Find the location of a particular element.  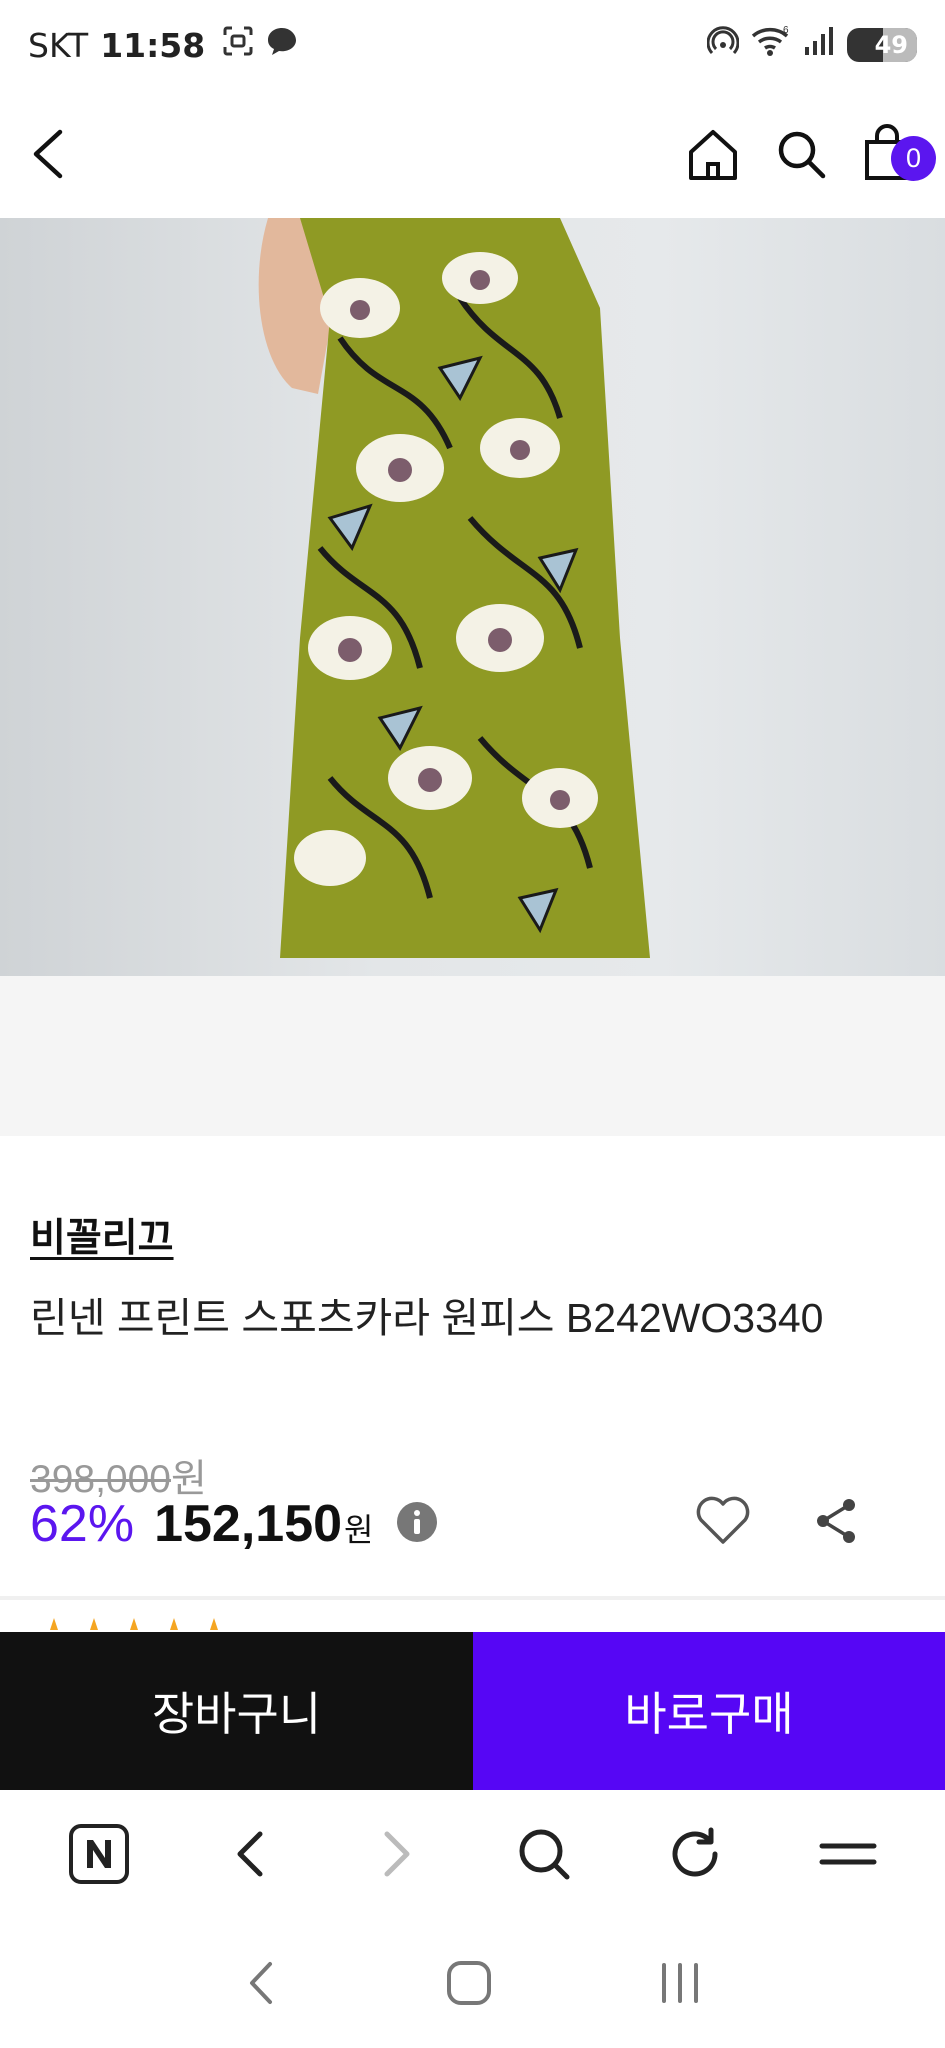

battery-indicator: 49 is located at coordinates (882, 45).